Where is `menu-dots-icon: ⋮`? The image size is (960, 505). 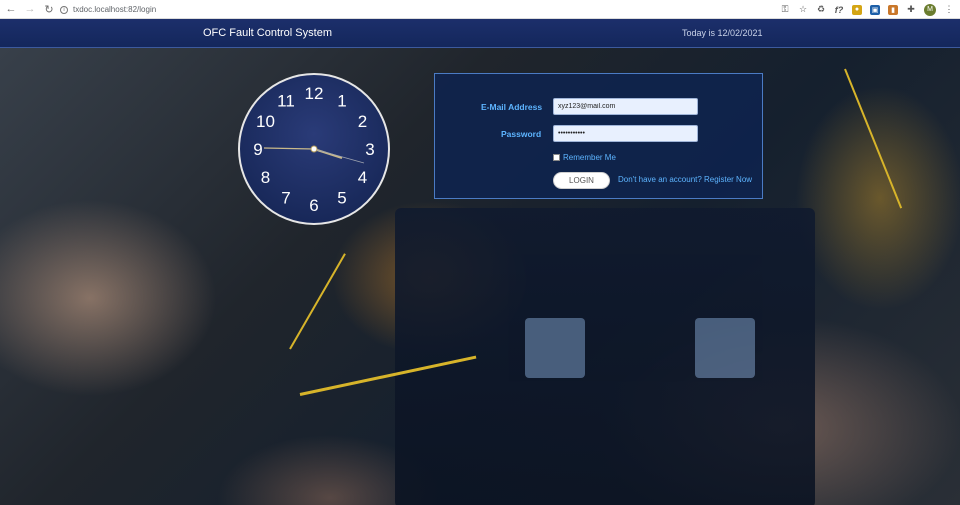
menu-dots-icon: ⋮ is located at coordinates (949, 9).